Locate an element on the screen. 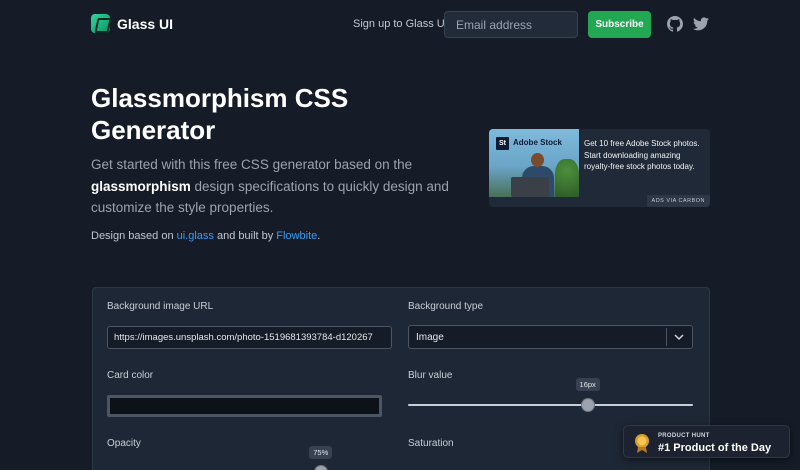 Image resolution: width=800 pixels, height=470 pixels. ad-brand: Adobe Stock is located at coordinates (537, 142).